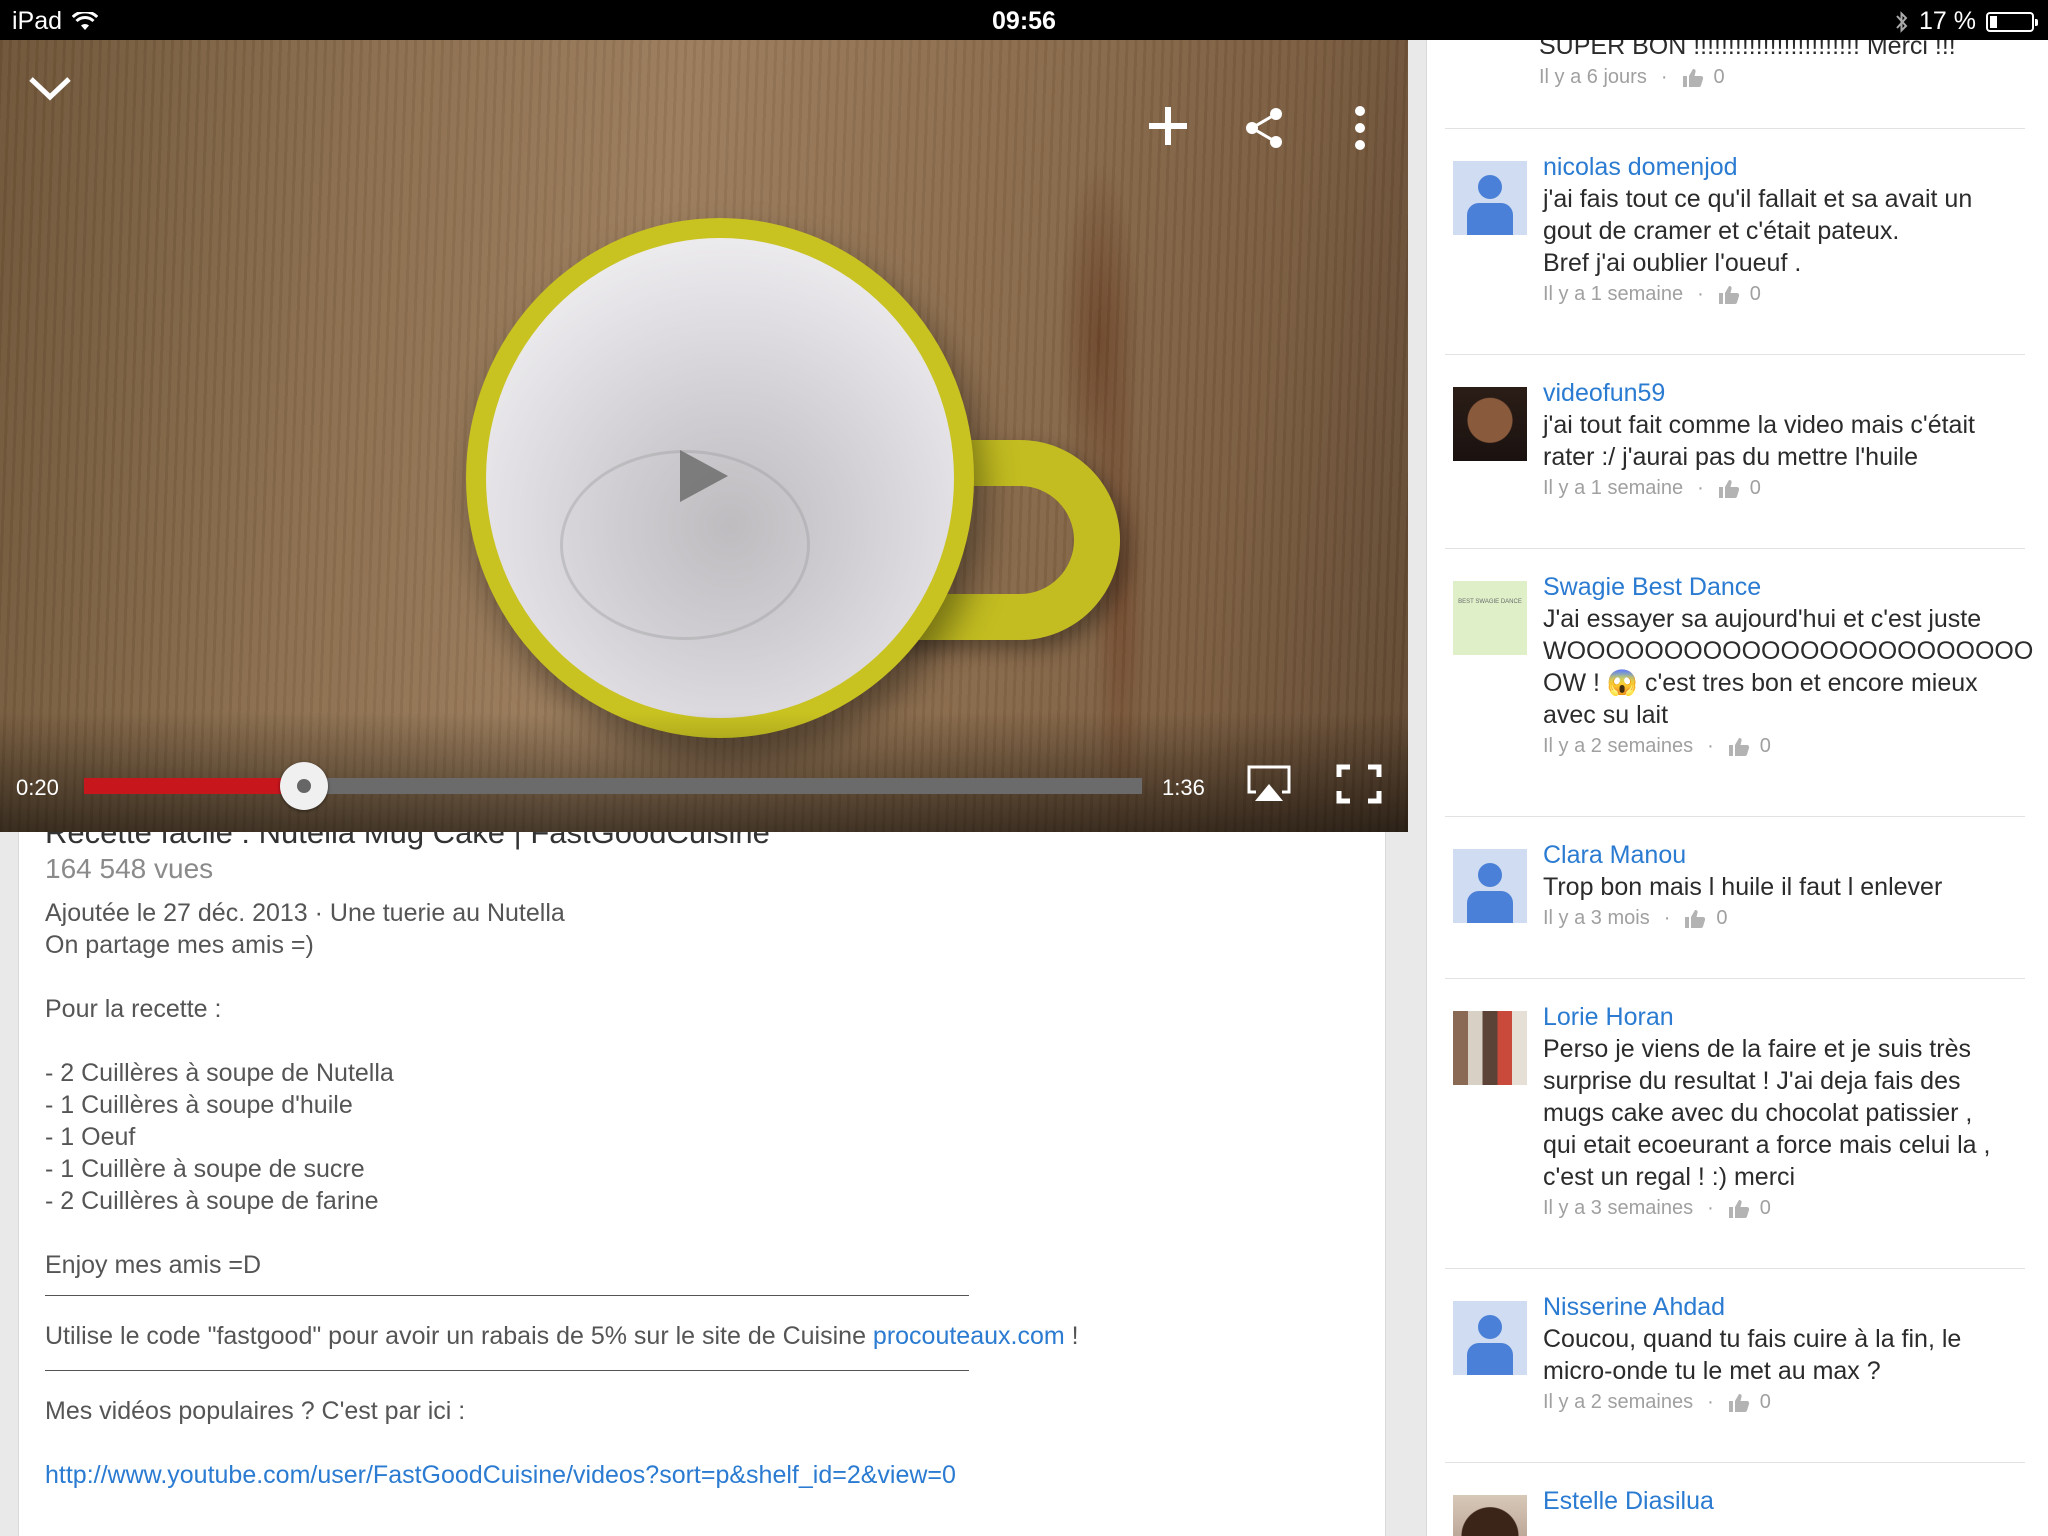 The width and height of the screenshot is (2048, 1536). I want to click on fullscreen-icon, so click(1359, 784).